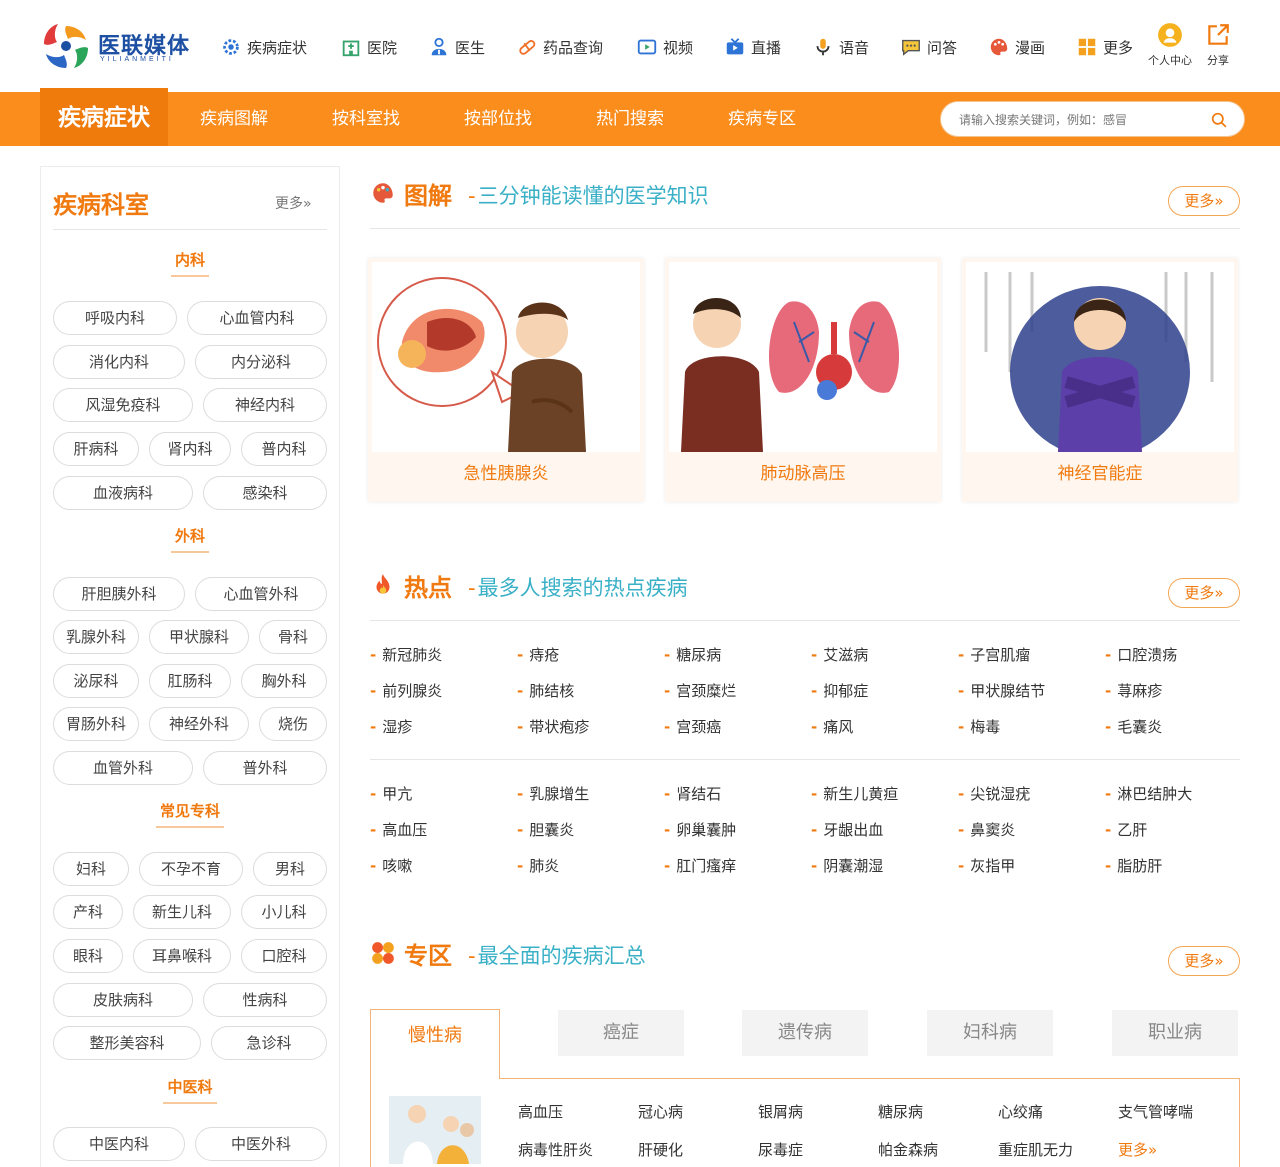 This screenshot has height=1167, width=1280. What do you see at coordinates (990, 1033) in the screenshot?
I see `tab-gynecology: 妇科病` at bounding box center [990, 1033].